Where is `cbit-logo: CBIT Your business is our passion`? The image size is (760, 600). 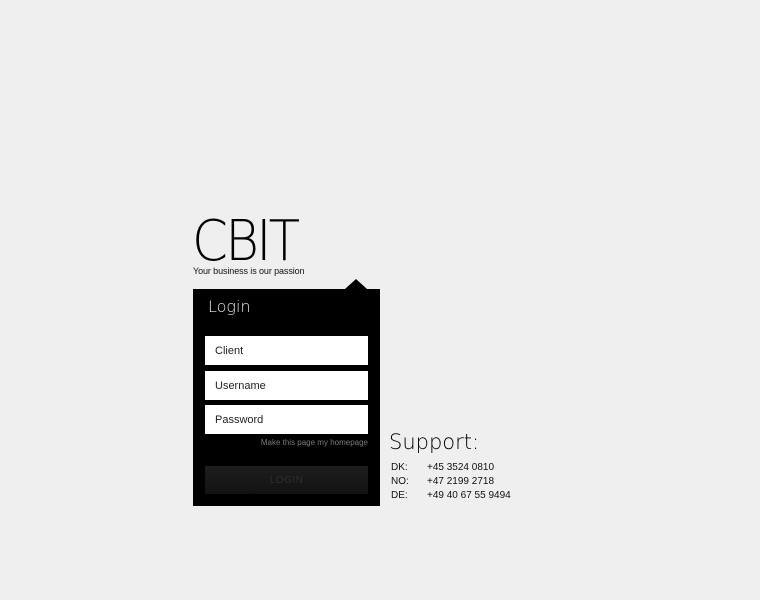 cbit-logo: CBIT Your business is our passion is located at coordinates (252, 246).